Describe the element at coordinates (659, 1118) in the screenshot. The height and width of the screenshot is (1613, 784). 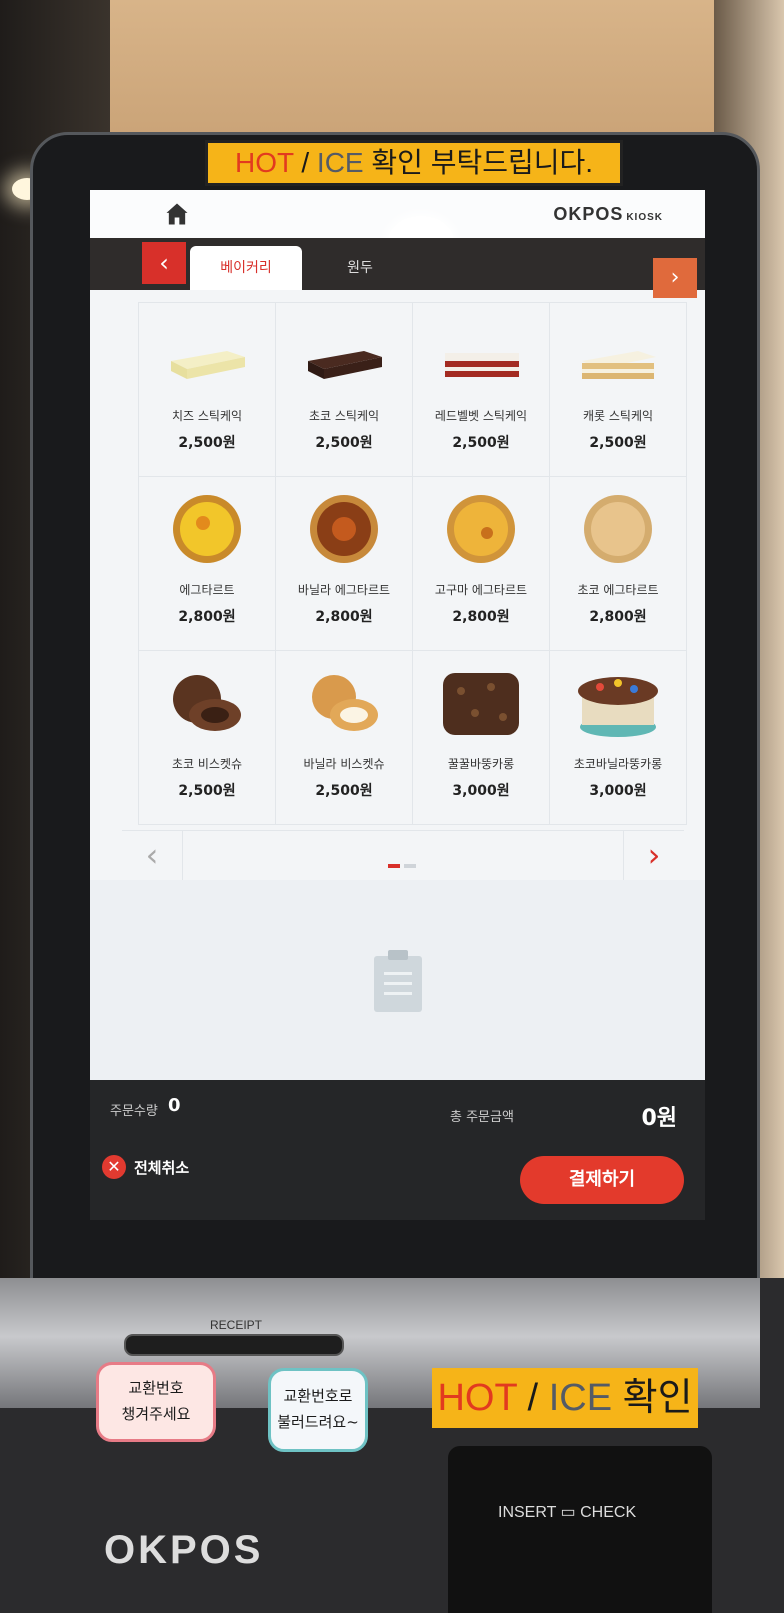
I see `order-total-value: 0원` at that location.